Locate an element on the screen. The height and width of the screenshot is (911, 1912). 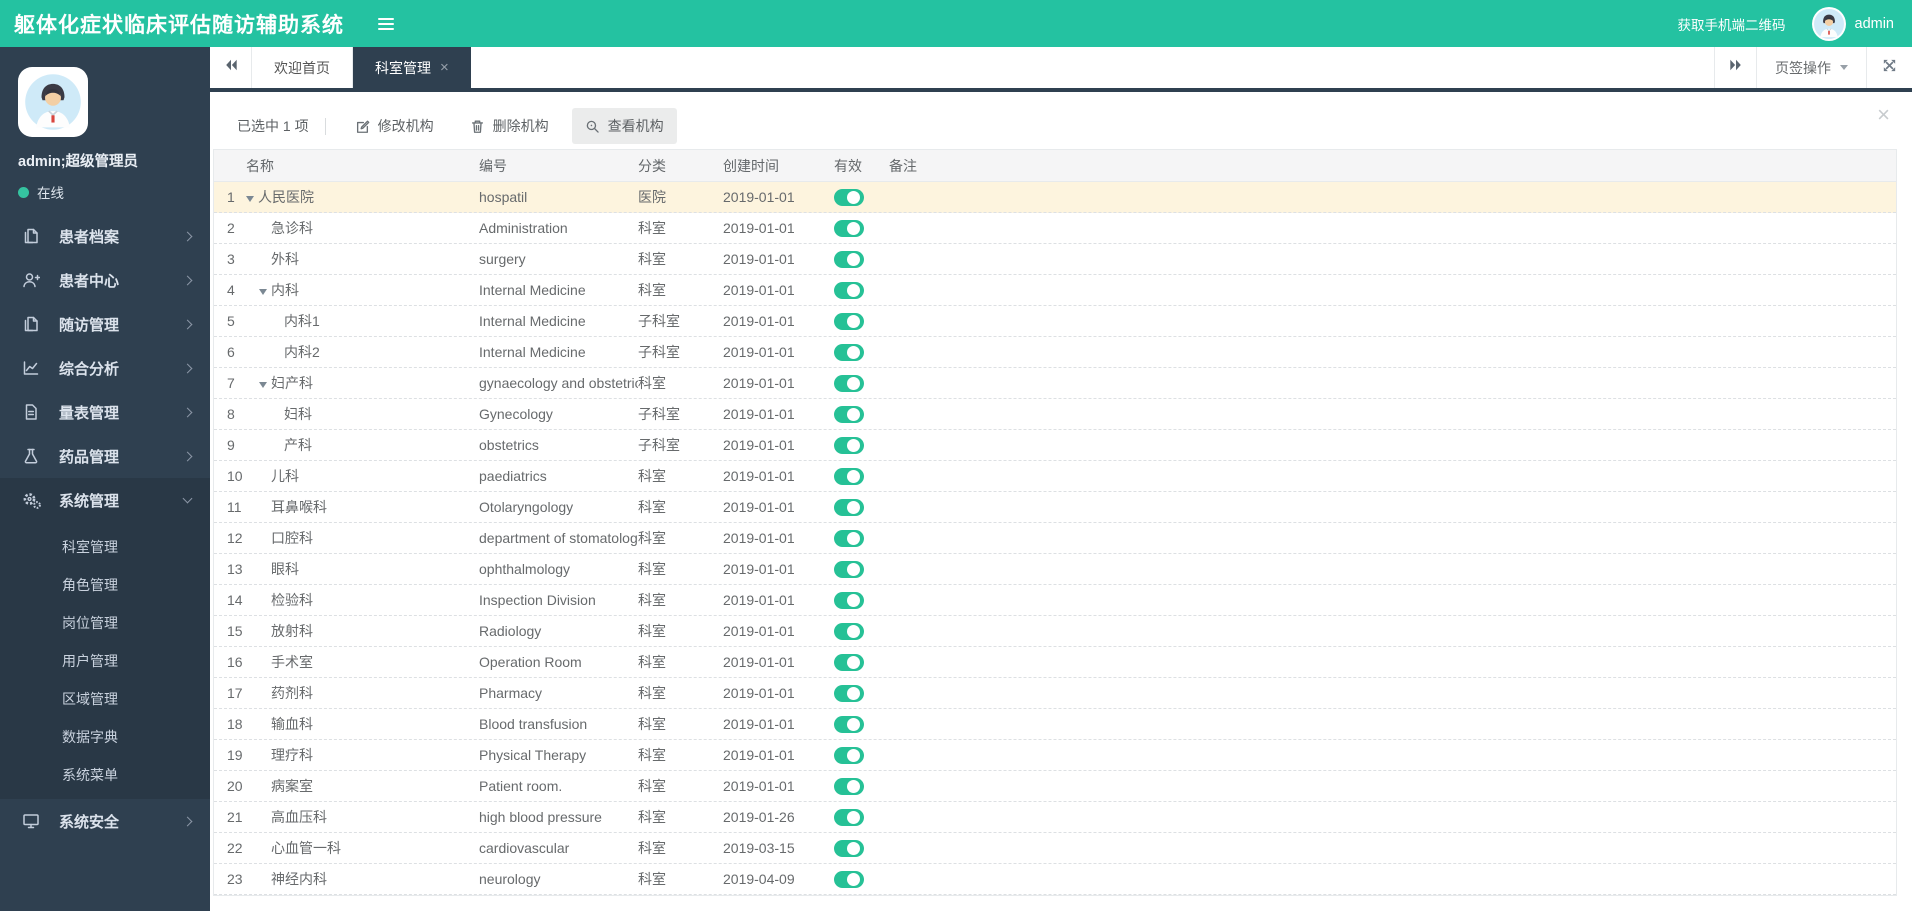
table-row: 2 急诊科 Administration 科室 2019-01-01 is located at coordinates (1055, 228).